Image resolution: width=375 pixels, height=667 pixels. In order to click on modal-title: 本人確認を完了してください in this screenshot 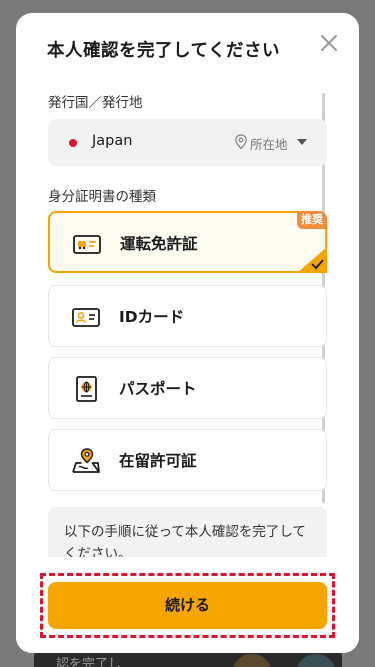, I will do `click(163, 51)`.